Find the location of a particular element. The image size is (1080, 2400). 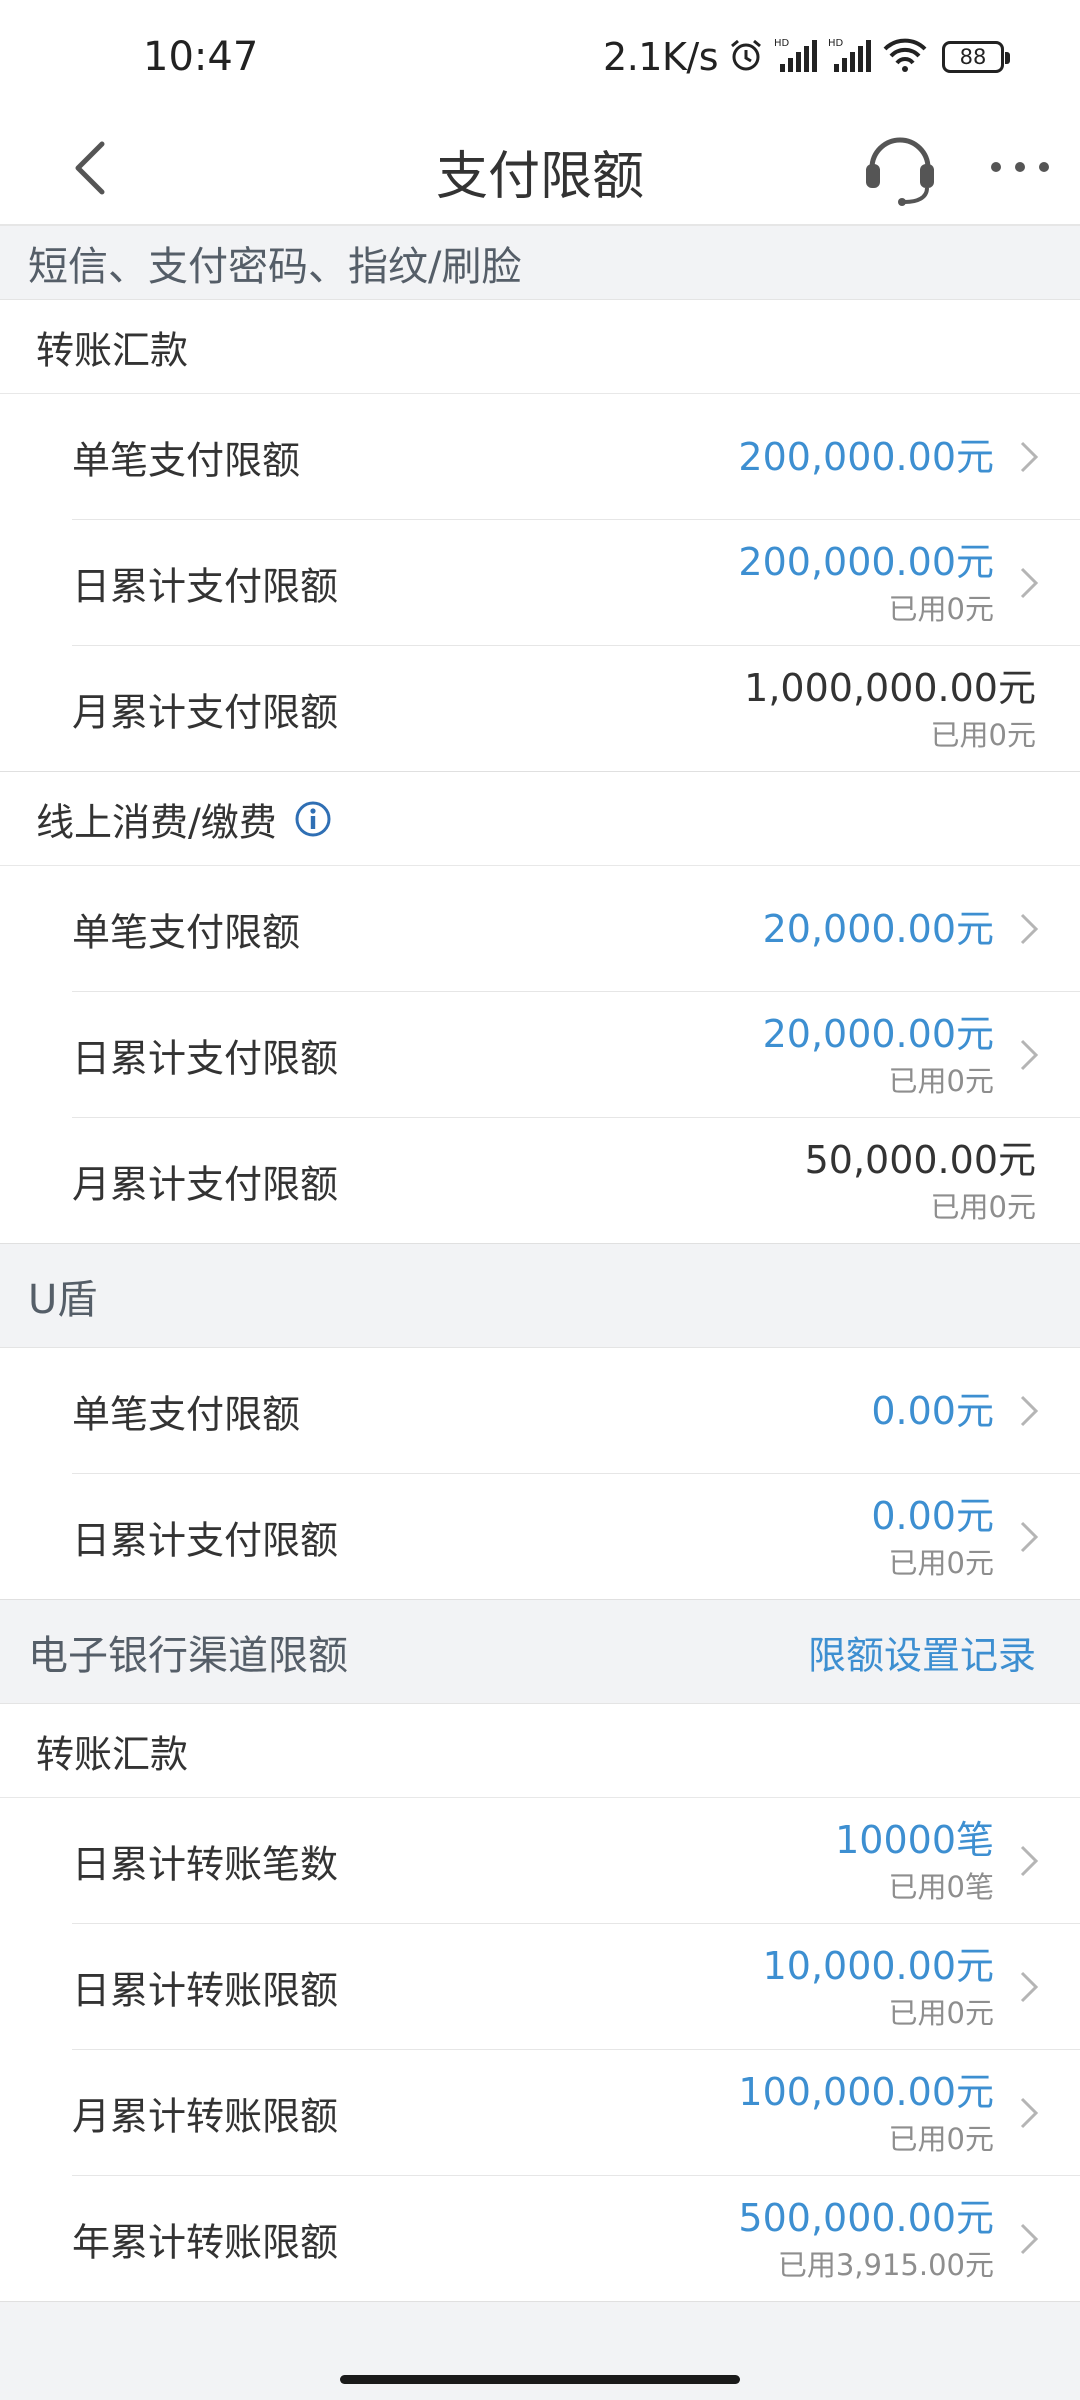

status-icons: 2.1K/s HD HD 88 is located at coordinates (806, 57).